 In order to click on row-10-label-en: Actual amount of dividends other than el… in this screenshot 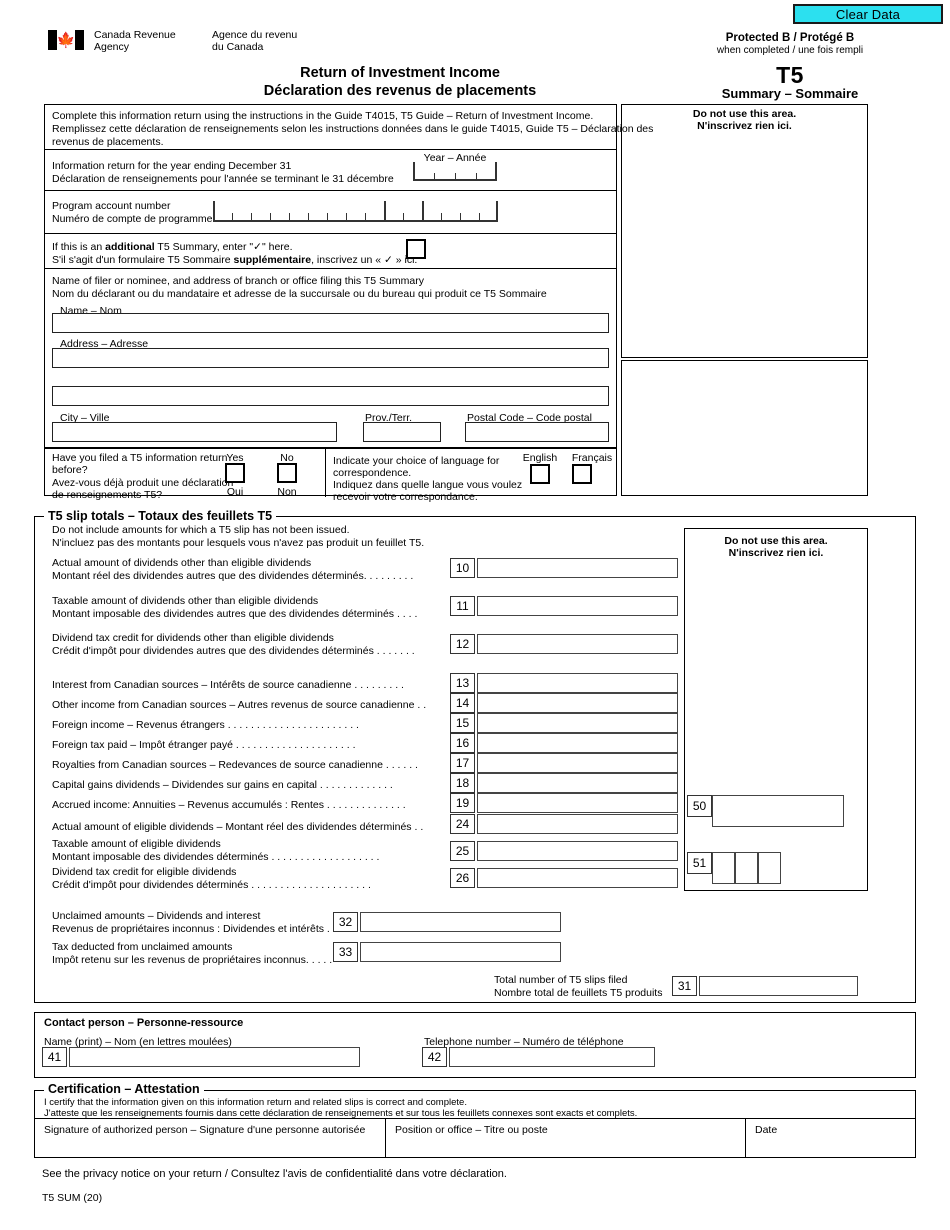, I will do `click(182, 563)`.